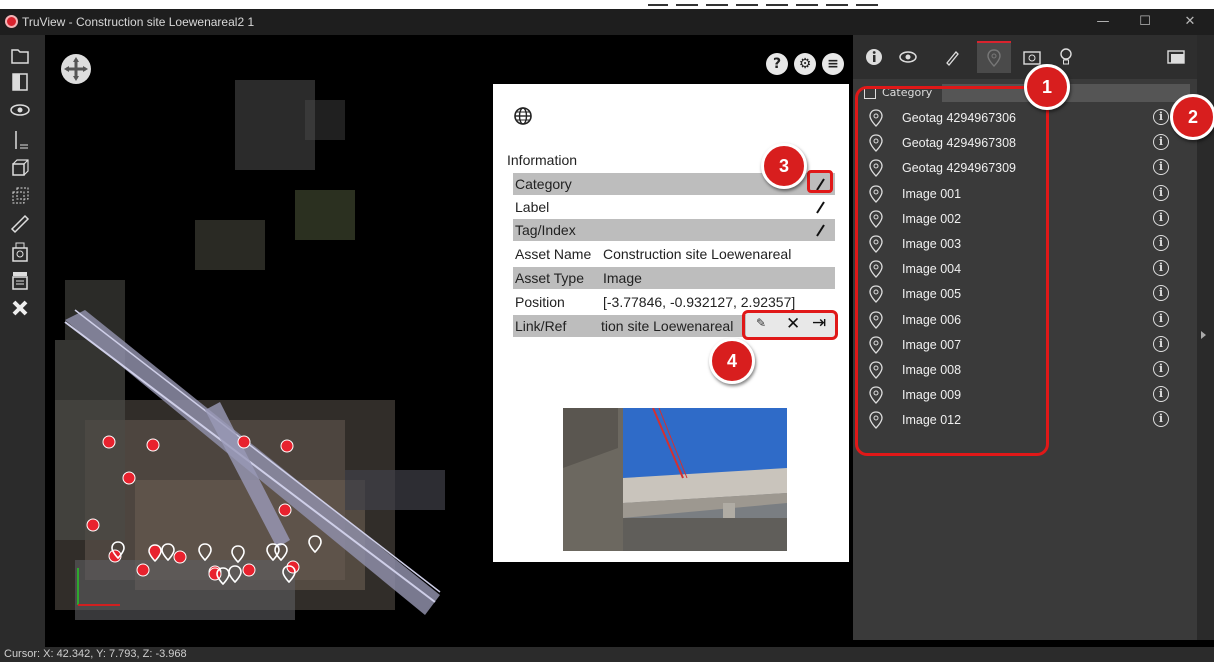  I want to click on info-label: Tag/Index, so click(545, 230).